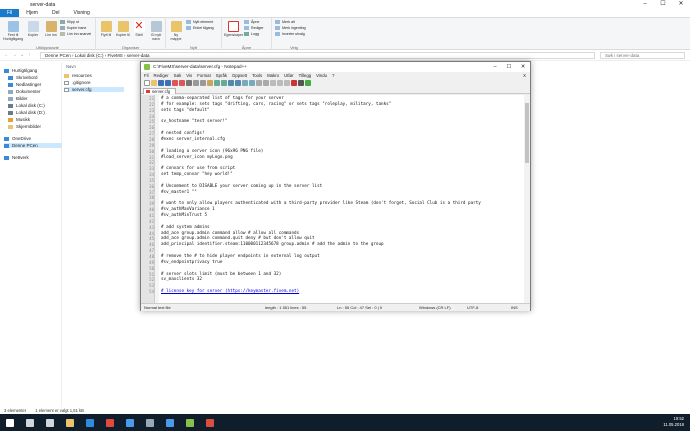 The width and height of the screenshot is (690, 431). What do you see at coordinates (245, 83) in the screenshot?
I see `zoom-in-icon` at bounding box center [245, 83].